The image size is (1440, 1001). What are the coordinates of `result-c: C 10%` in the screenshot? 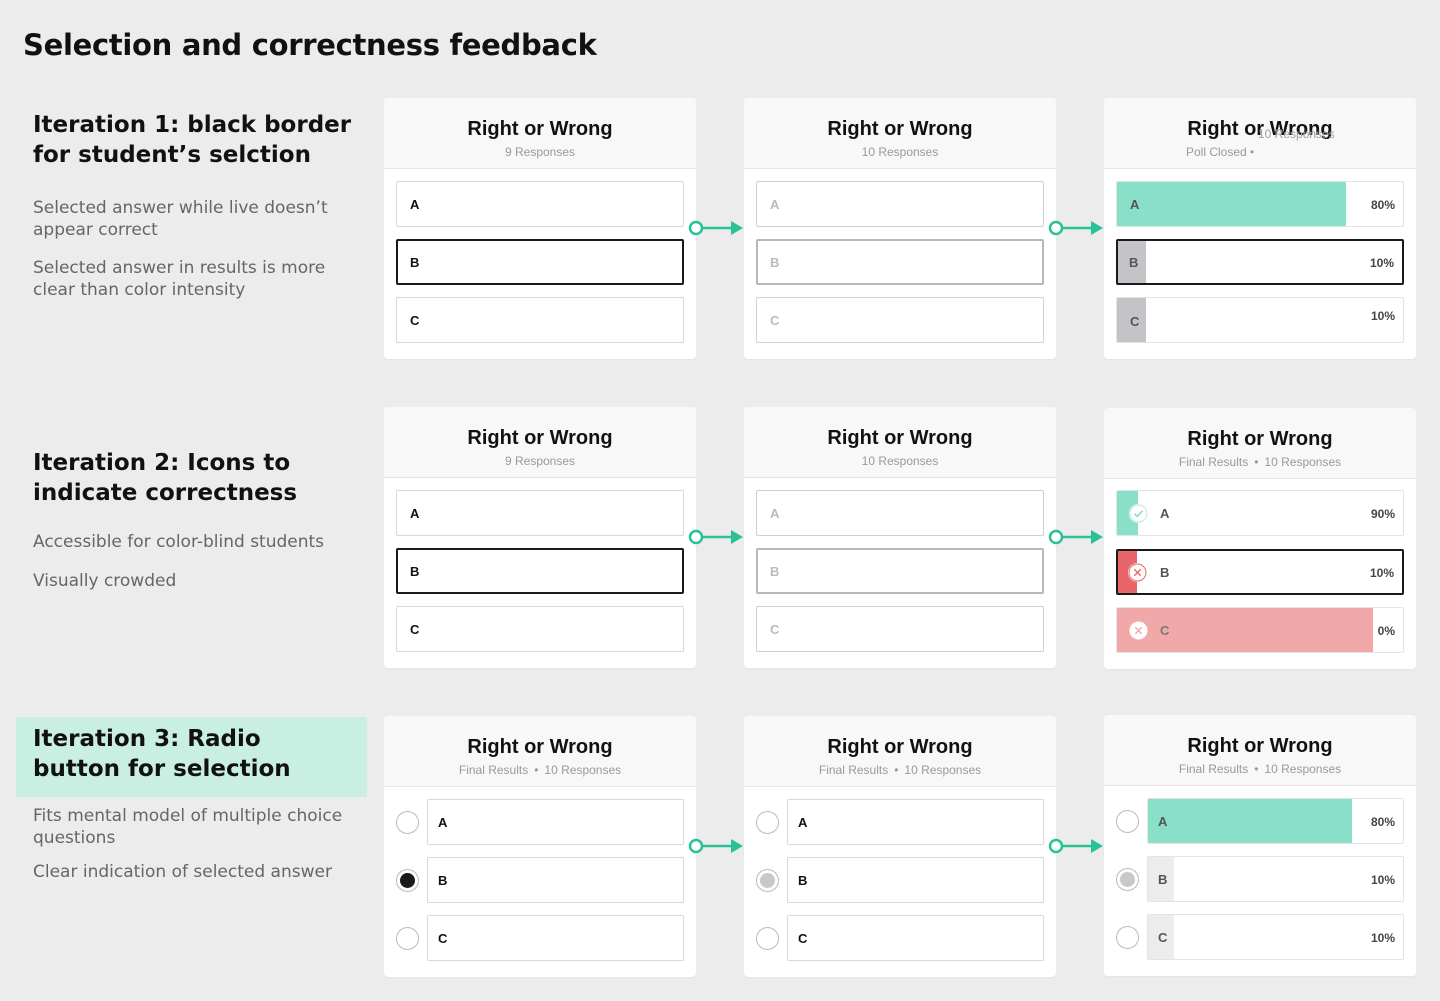 It's located at (1275, 937).